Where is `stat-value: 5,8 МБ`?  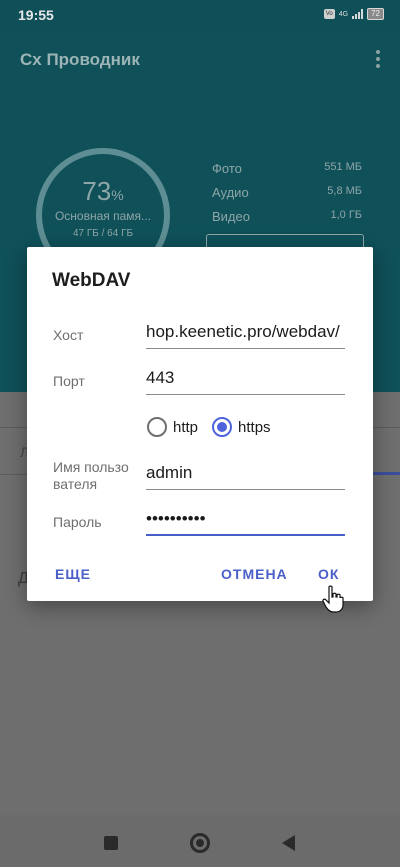 stat-value: 5,8 МБ is located at coordinates (344, 191).